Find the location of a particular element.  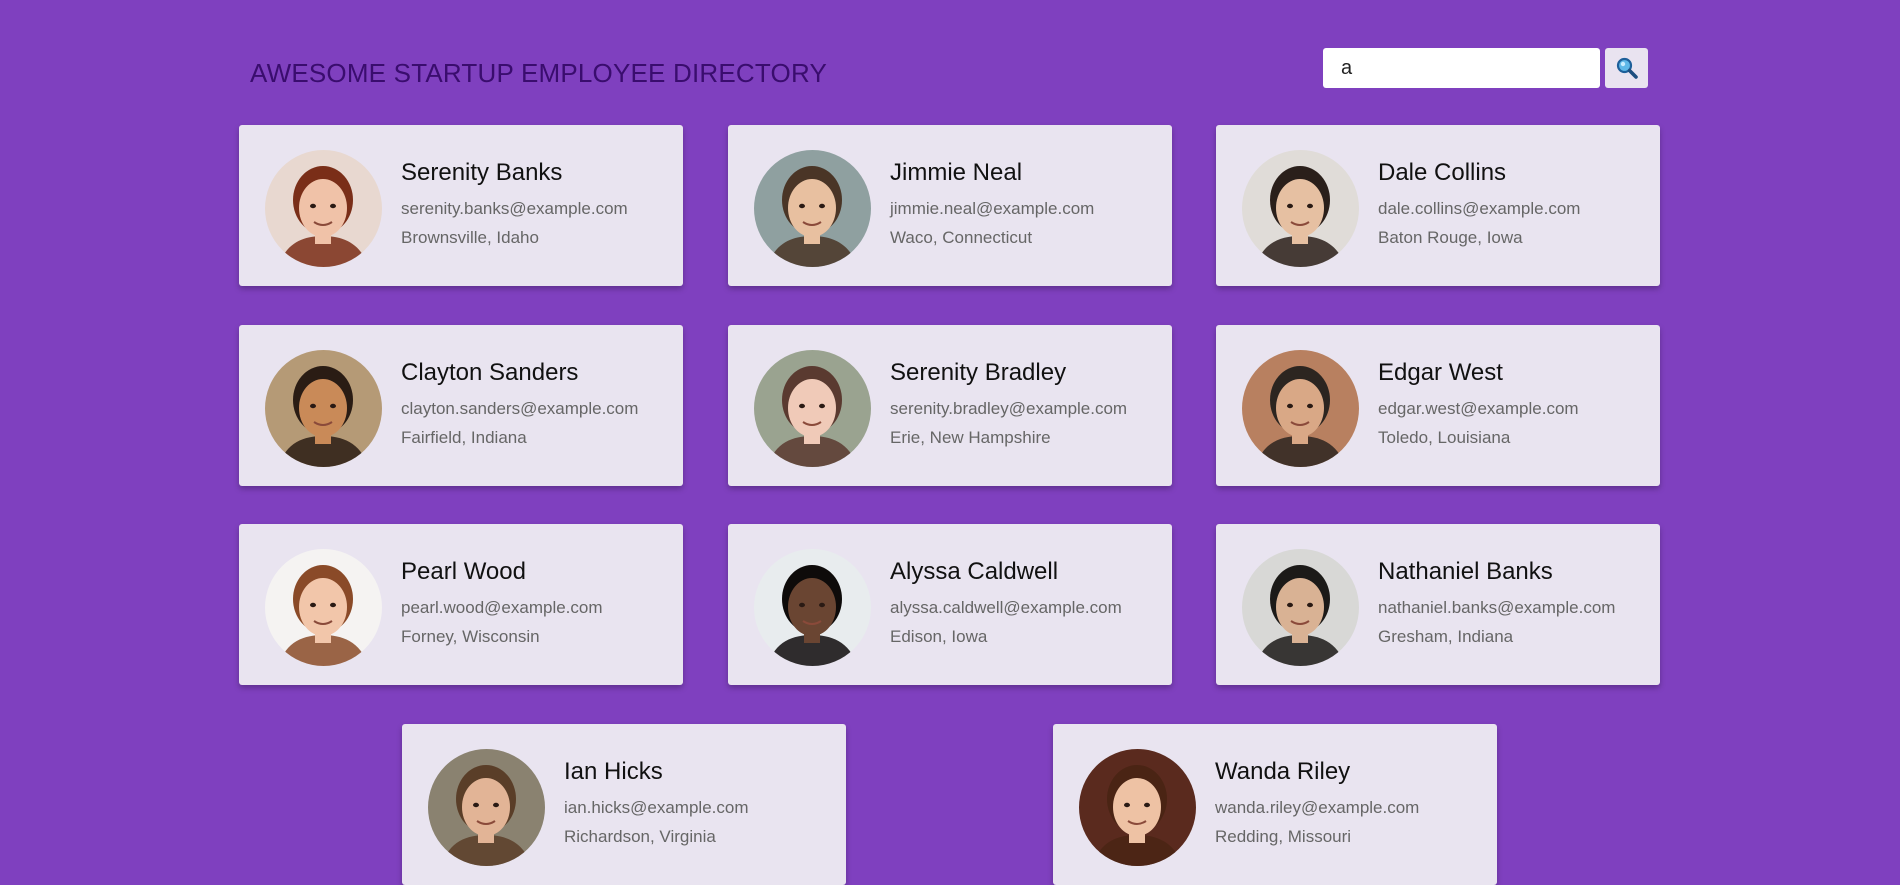

employee-location: Gresham, Indiana is located at coordinates (1446, 636).